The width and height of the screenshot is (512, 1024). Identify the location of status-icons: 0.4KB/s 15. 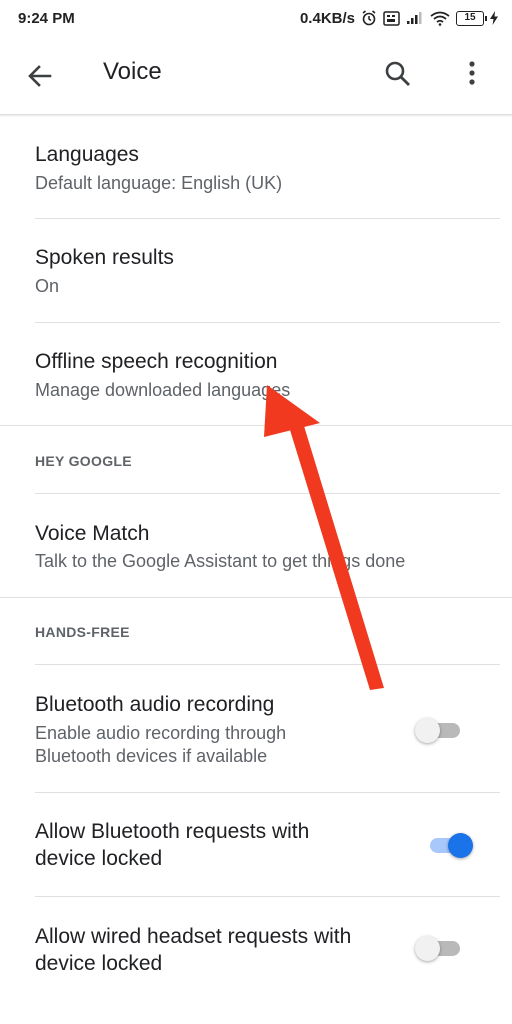
(399, 18).